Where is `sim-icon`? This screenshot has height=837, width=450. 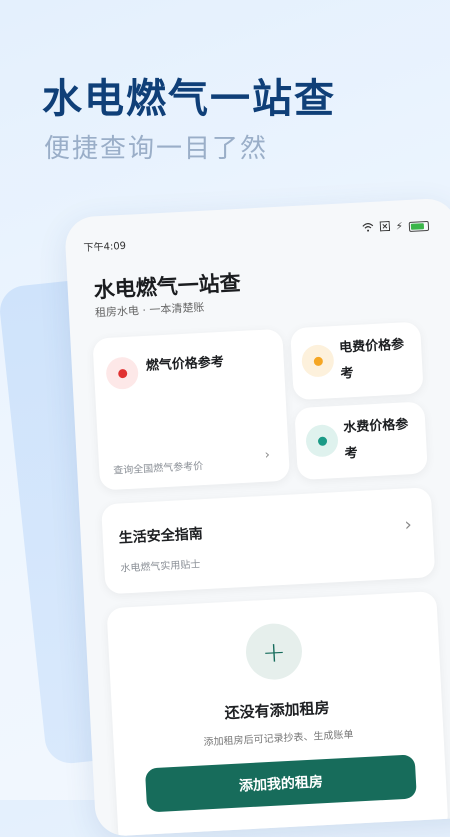
sim-icon is located at coordinates (385, 227).